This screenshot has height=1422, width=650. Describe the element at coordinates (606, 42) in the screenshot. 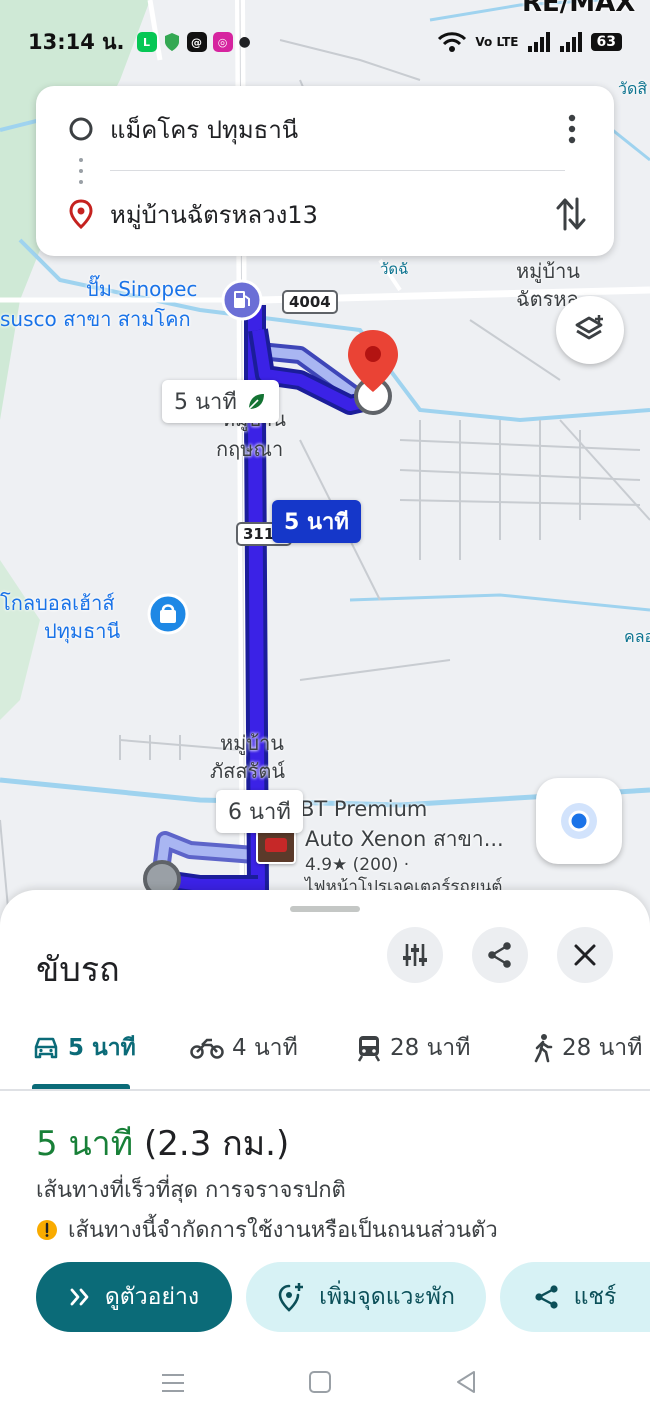

I see `battery-indicator: 63` at that location.